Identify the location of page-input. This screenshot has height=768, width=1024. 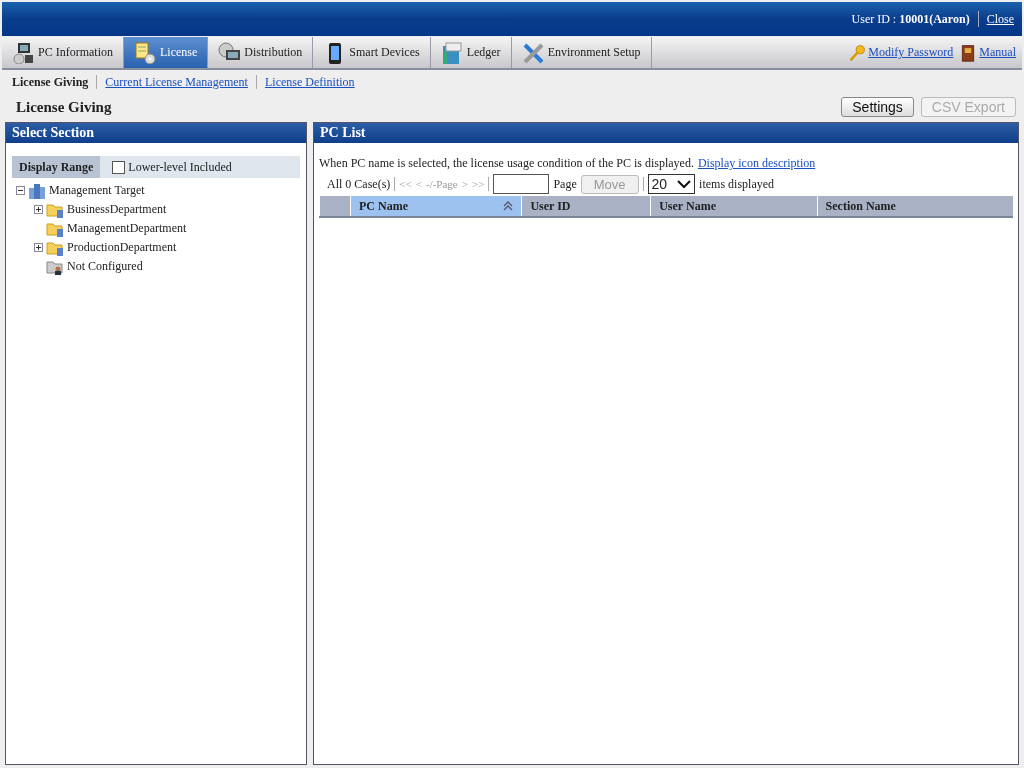
(521, 184).